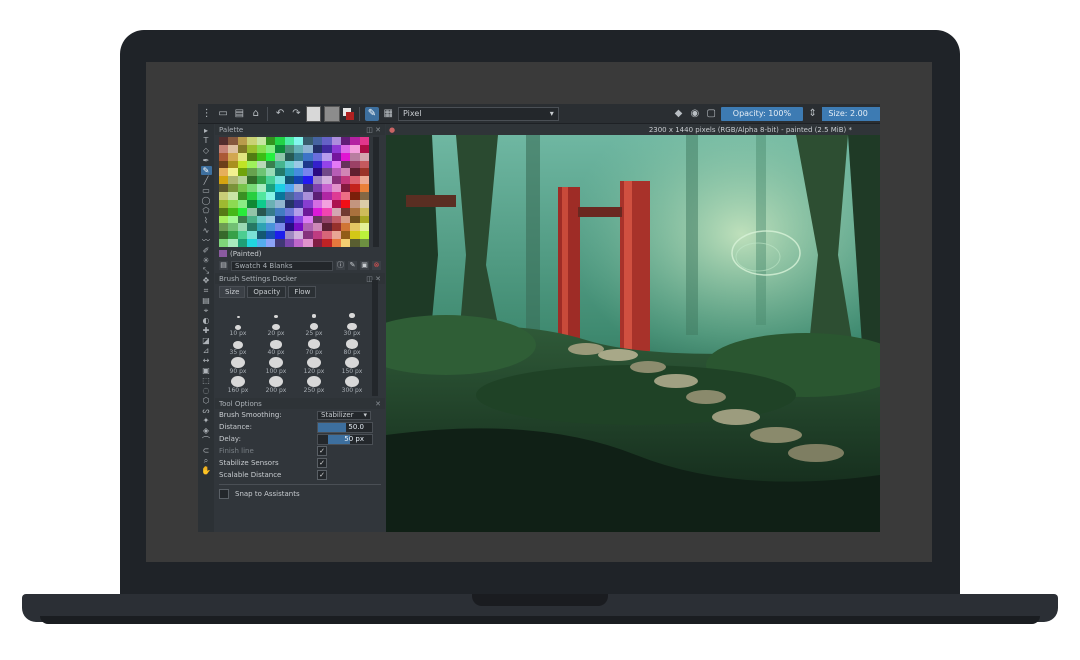  What do you see at coordinates (206, 400) in the screenshot?
I see `polygon-select-icon: ⬡` at bounding box center [206, 400].